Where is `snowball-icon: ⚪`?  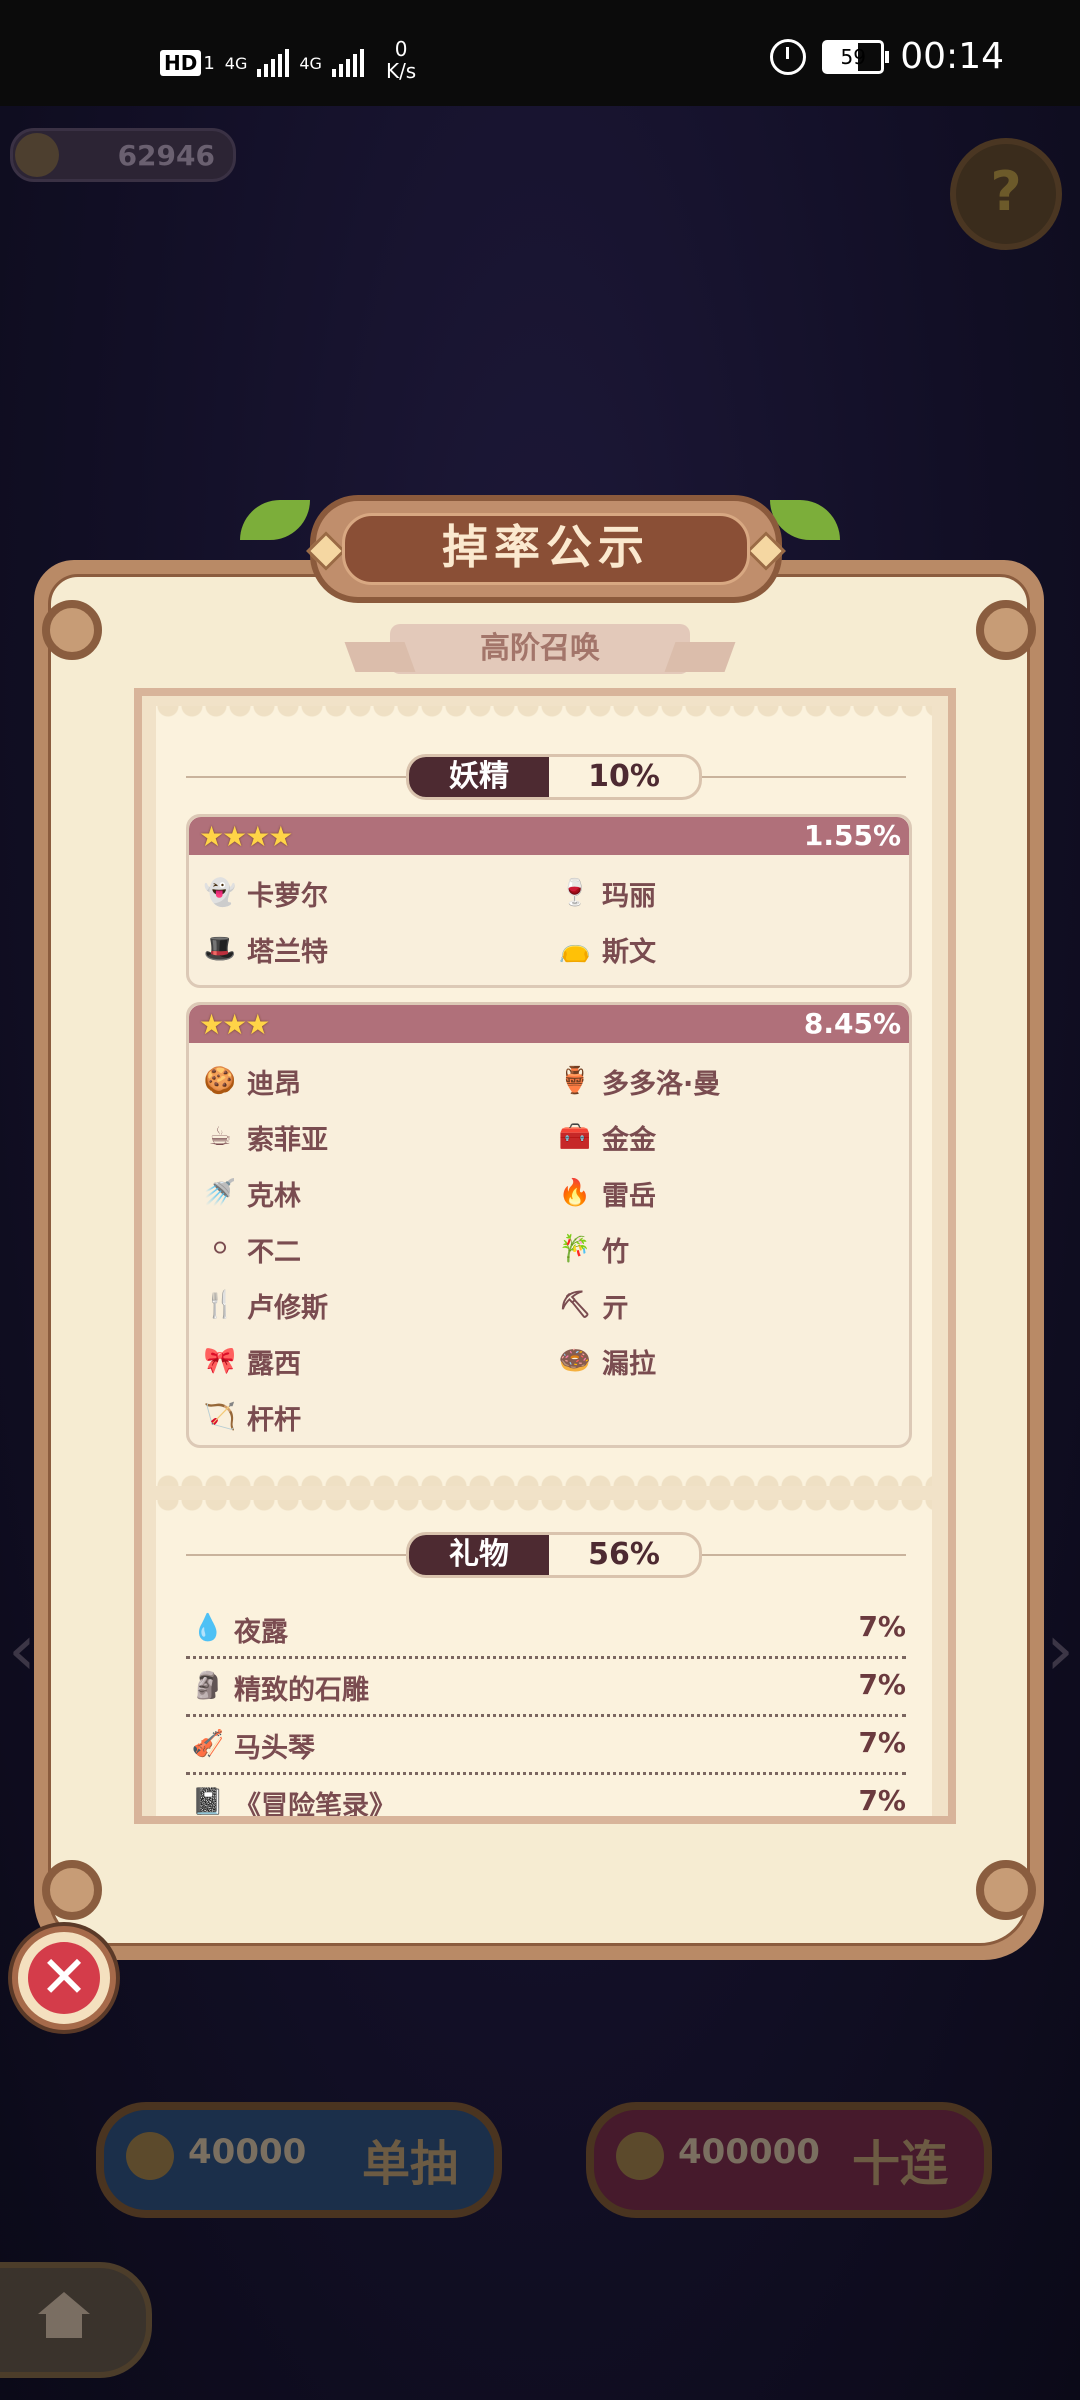 snowball-icon: ⚪ is located at coordinates (220, 1249).